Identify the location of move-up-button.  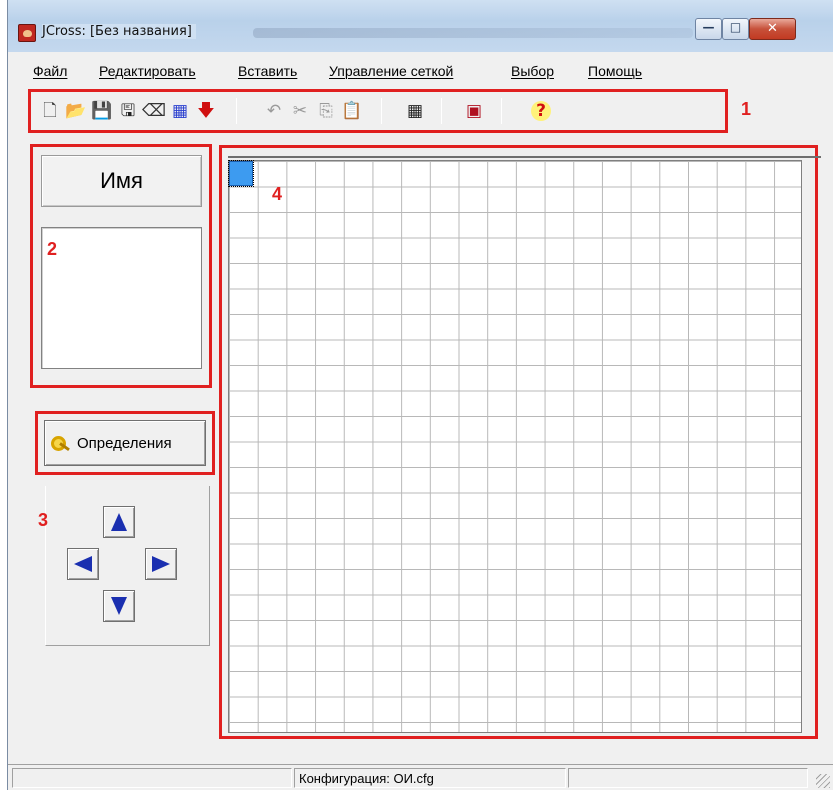
(119, 522).